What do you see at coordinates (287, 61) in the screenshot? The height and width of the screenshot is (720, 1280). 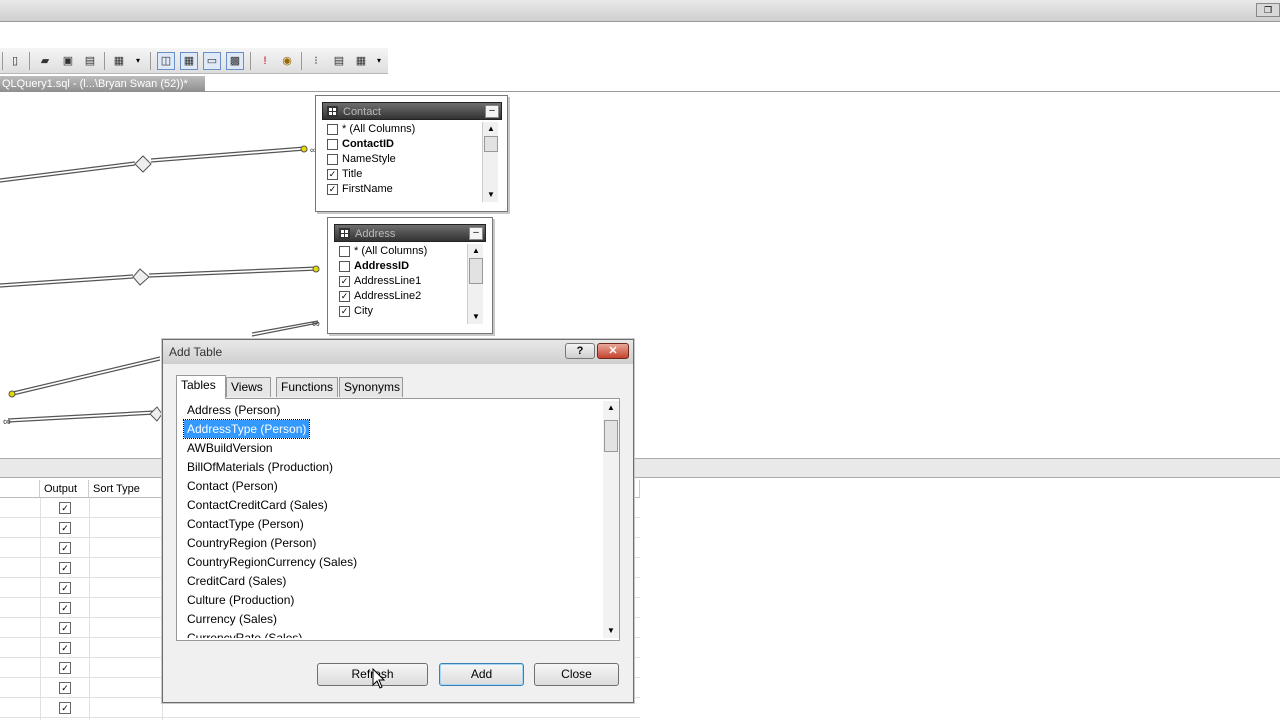 I see `verify-sql-icon: ◉` at bounding box center [287, 61].